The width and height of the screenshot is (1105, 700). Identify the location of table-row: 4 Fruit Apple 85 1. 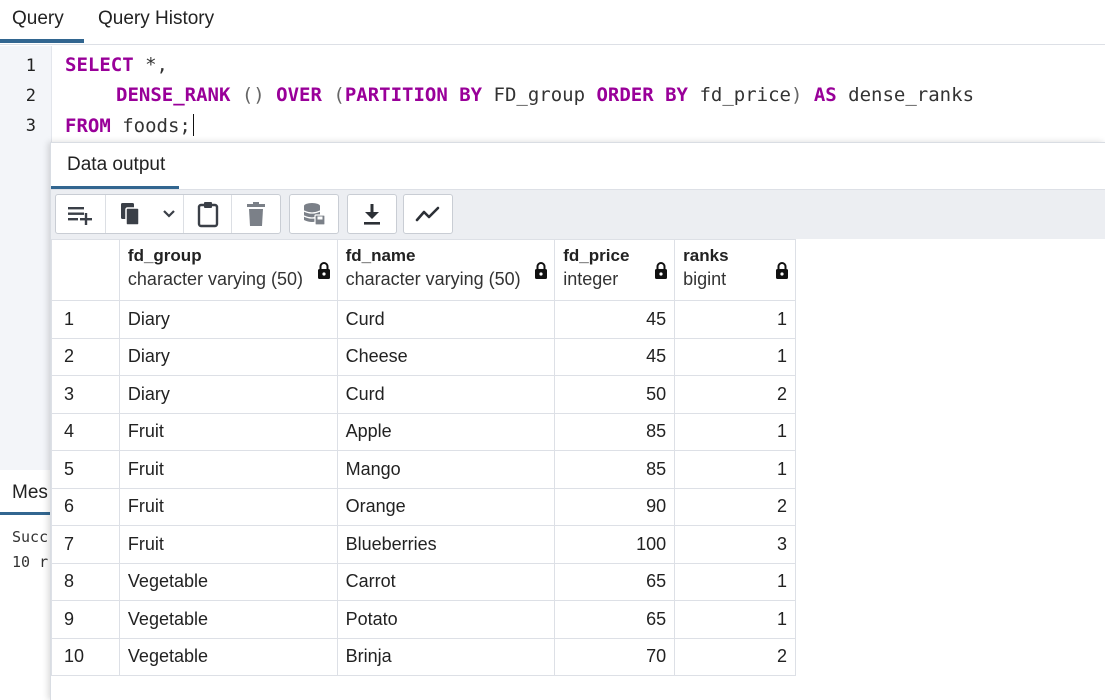
(423, 431).